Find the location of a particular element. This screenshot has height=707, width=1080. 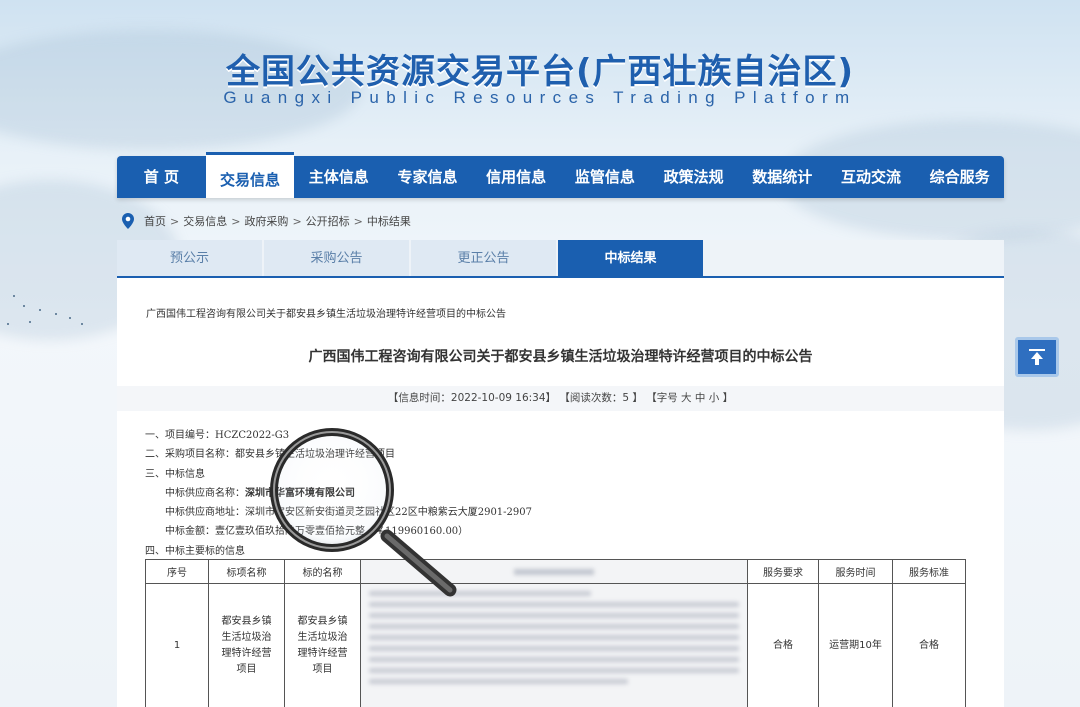

table-header-row: 序号 标项名称 标的名称 服务要求 服务时间 服务标准 is located at coordinates (555, 571).